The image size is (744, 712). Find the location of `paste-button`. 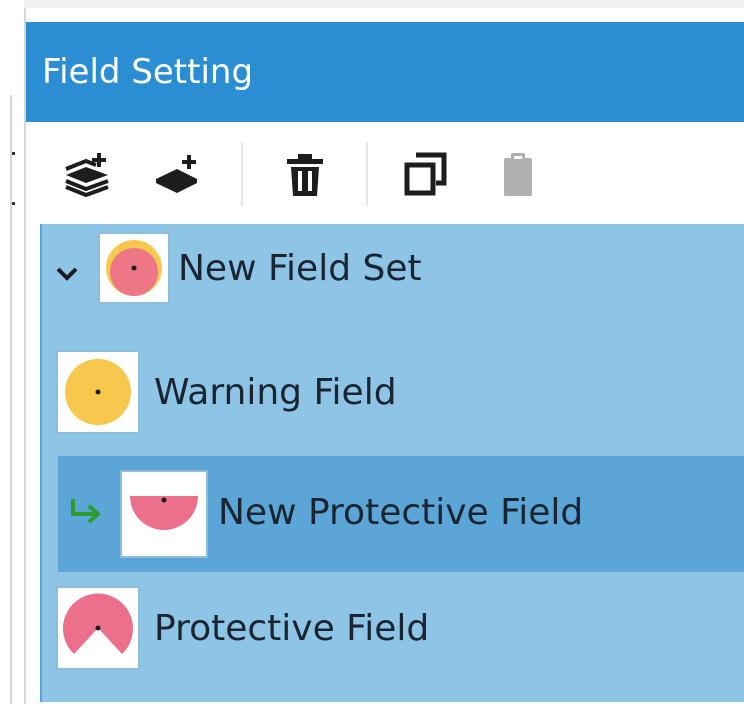

paste-button is located at coordinates (518, 174).